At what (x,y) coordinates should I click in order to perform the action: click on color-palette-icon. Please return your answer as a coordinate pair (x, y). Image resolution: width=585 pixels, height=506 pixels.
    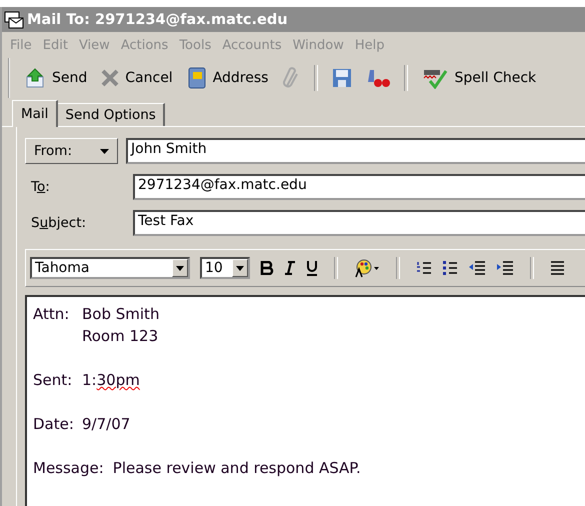
    Looking at the image, I should click on (367, 268).